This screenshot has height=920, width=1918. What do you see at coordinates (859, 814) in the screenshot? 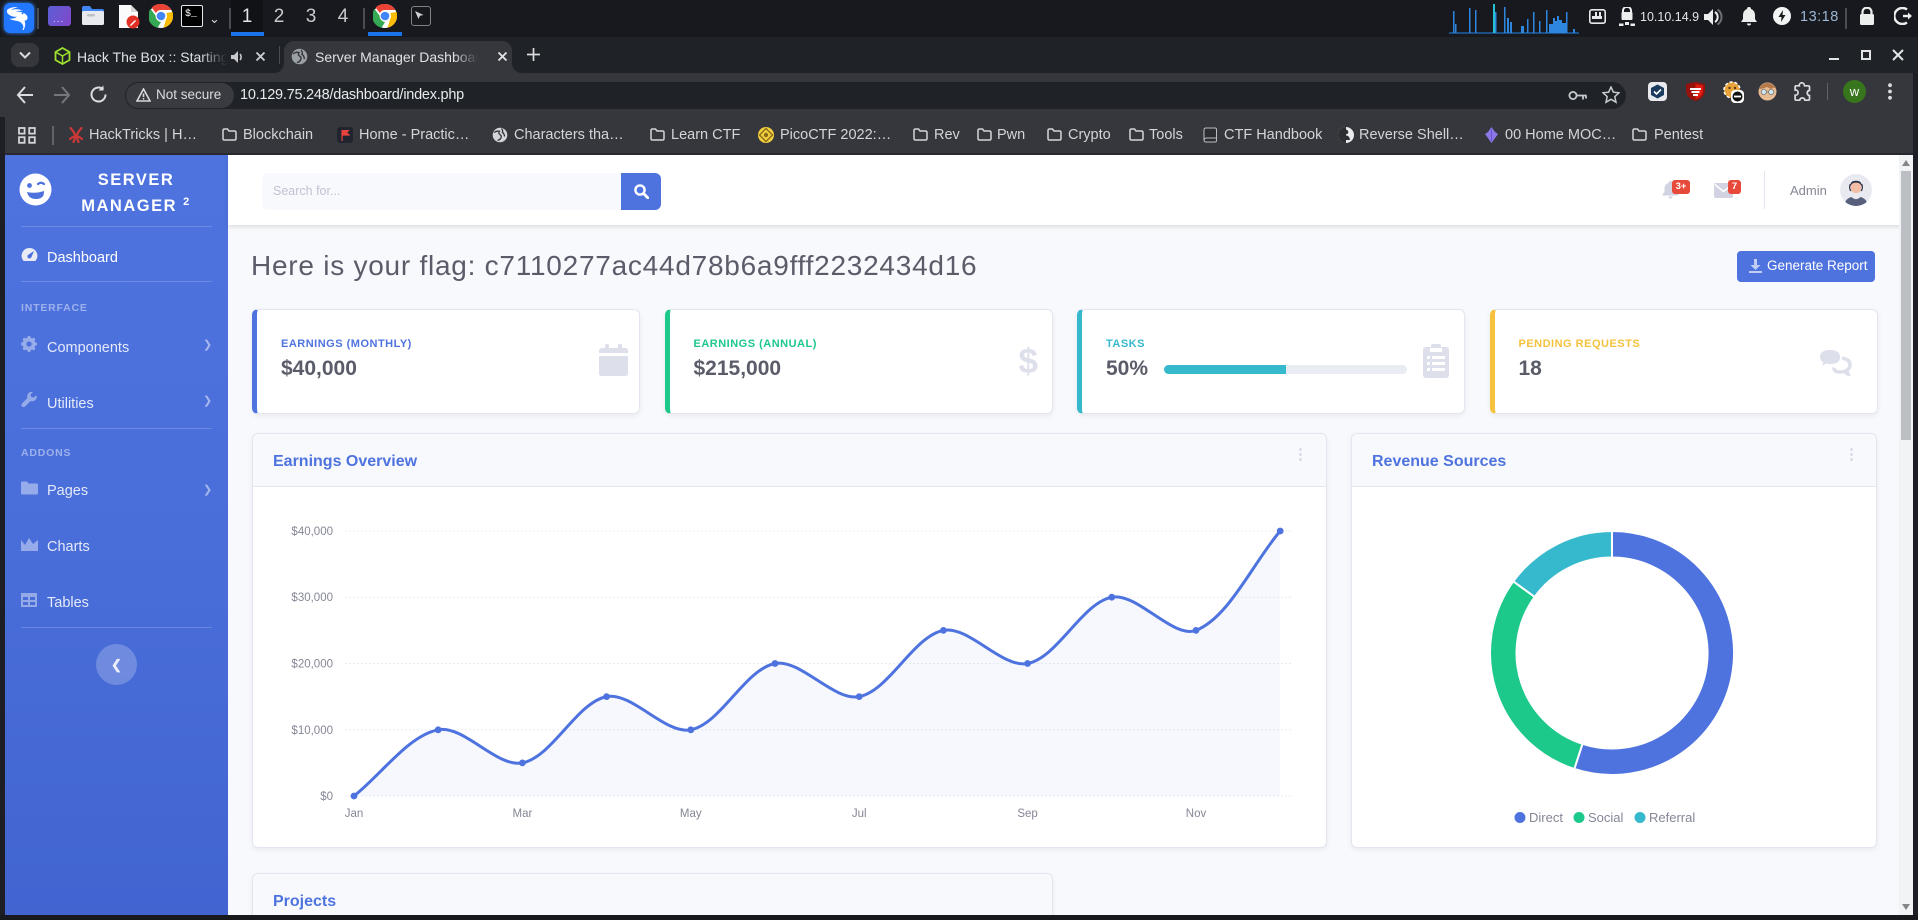
I see `svg-text: Jul` at bounding box center [859, 814].